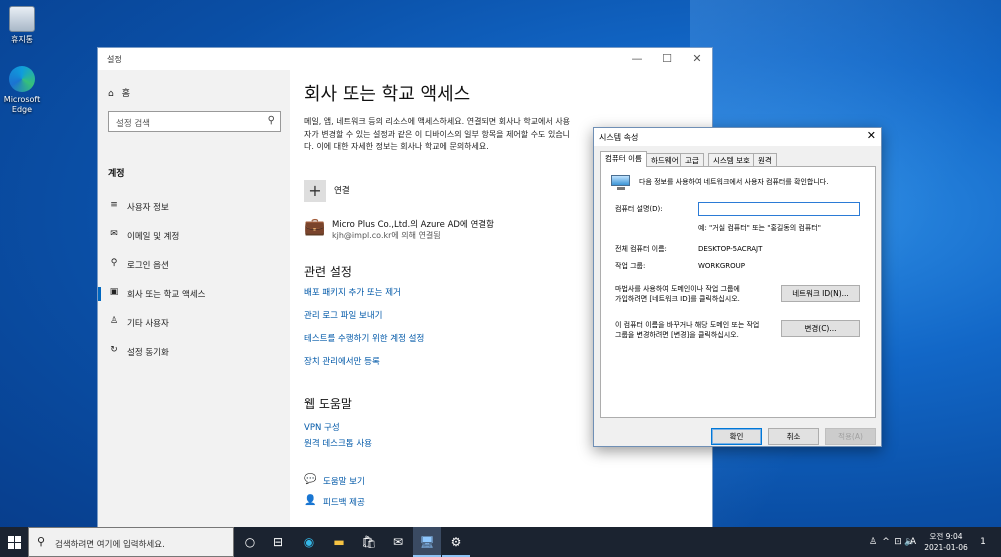 Image resolution: width=1001 pixels, height=557 pixels. Describe the element at coordinates (194, 323) in the screenshot. I see `sidebar-item-other-users: ♙ 기타 사용자` at that location.